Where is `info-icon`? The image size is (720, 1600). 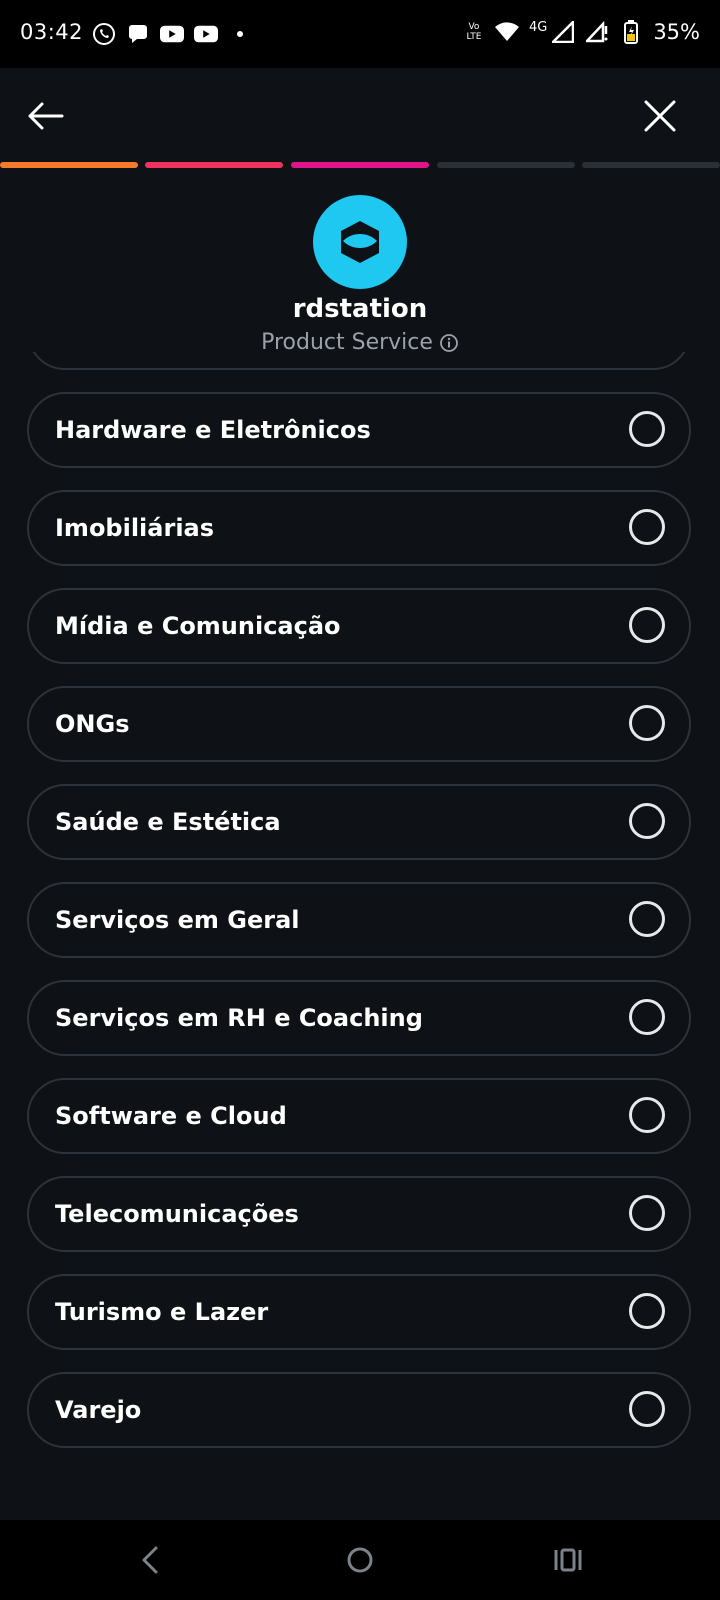 info-icon is located at coordinates (449, 343).